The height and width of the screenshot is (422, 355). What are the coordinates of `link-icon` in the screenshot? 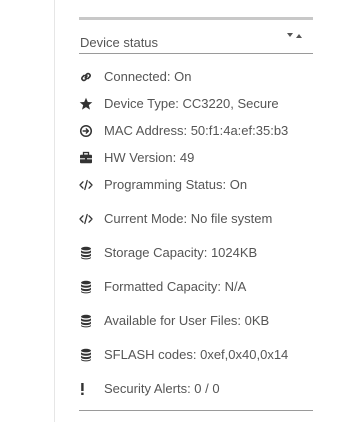 It's located at (86, 77).